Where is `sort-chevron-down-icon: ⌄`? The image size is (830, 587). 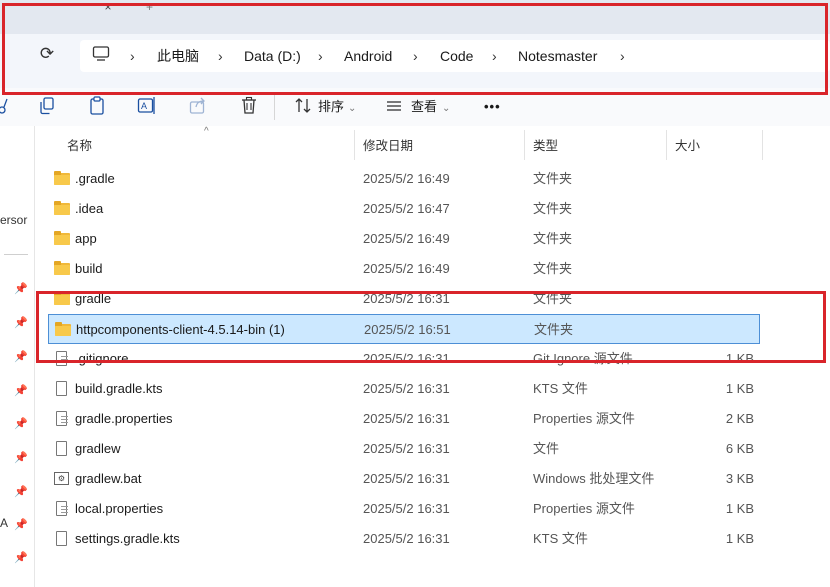 sort-chevron-down-icon: ⌄ is located at coordinates (352, 109).